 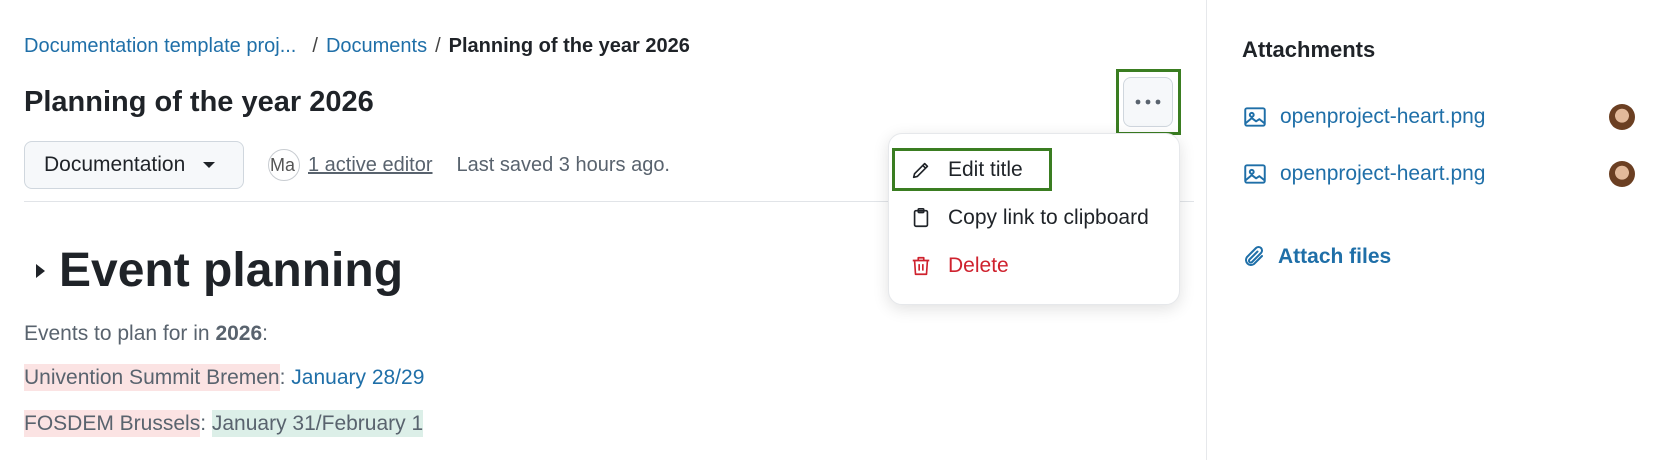 I want to click on event-date-link: January 28/29, so click(x=357, y=377).